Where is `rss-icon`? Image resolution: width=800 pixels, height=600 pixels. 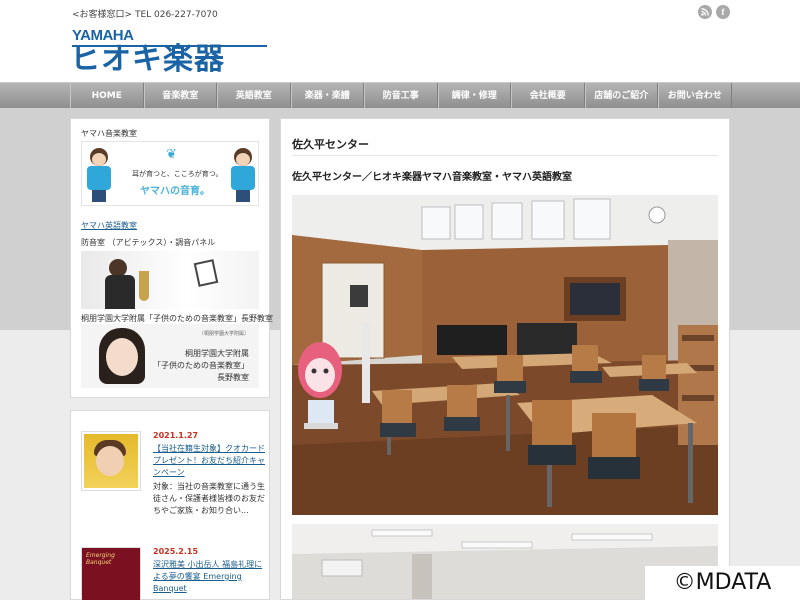 rss-icon is located at coordinates (705, 12).